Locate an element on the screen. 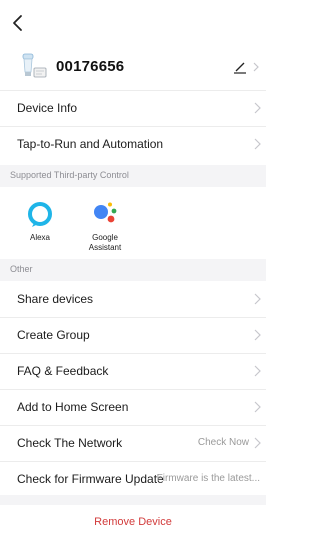 The width and height of the screenshot is (320, 537). third-party-control: Alexa Google Assistant is located at coordinates (133, 222).